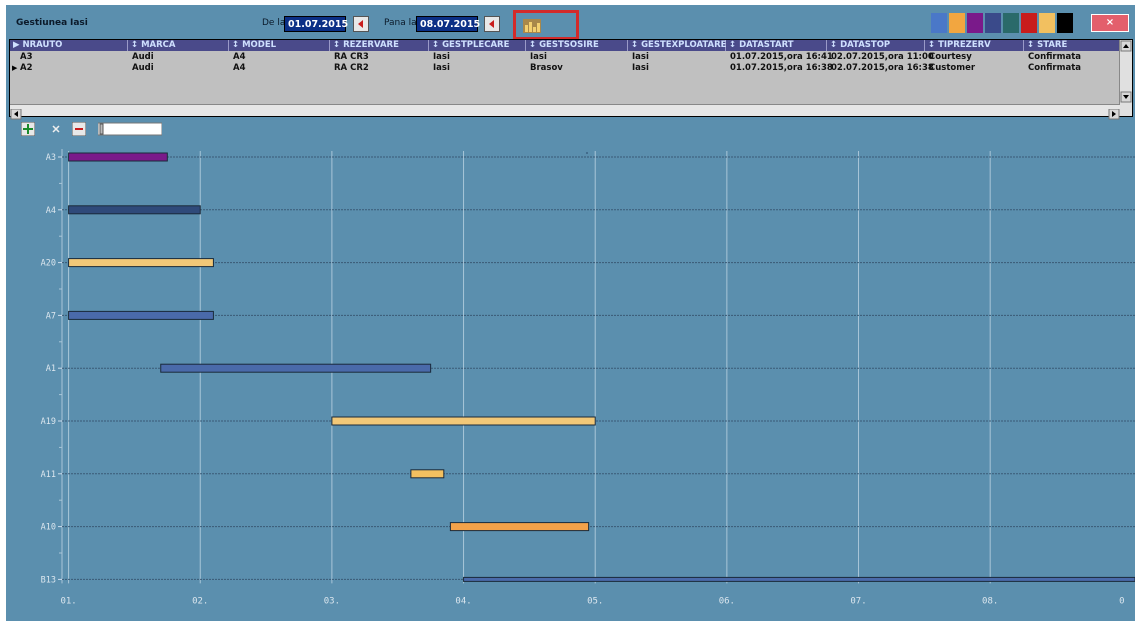 Image resolution: width=1135 pixels, height=623 pixels. I want to click on table-cell: 02.07.2015,ora 11:00, so click(882, 57).